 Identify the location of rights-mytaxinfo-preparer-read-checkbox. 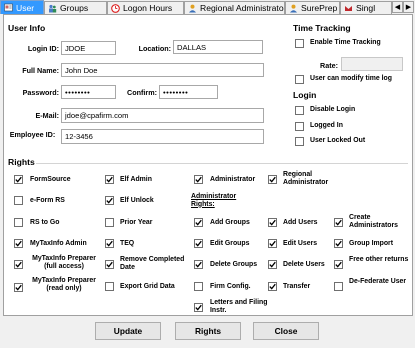
(18, 287).